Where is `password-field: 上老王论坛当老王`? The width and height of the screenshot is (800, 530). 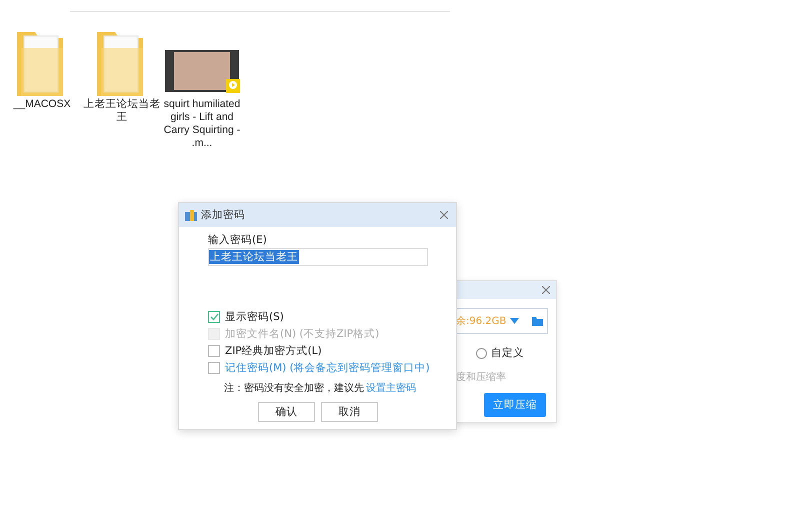
password-field: 上老王论坛当老王 is located at coordinates (318, 257).